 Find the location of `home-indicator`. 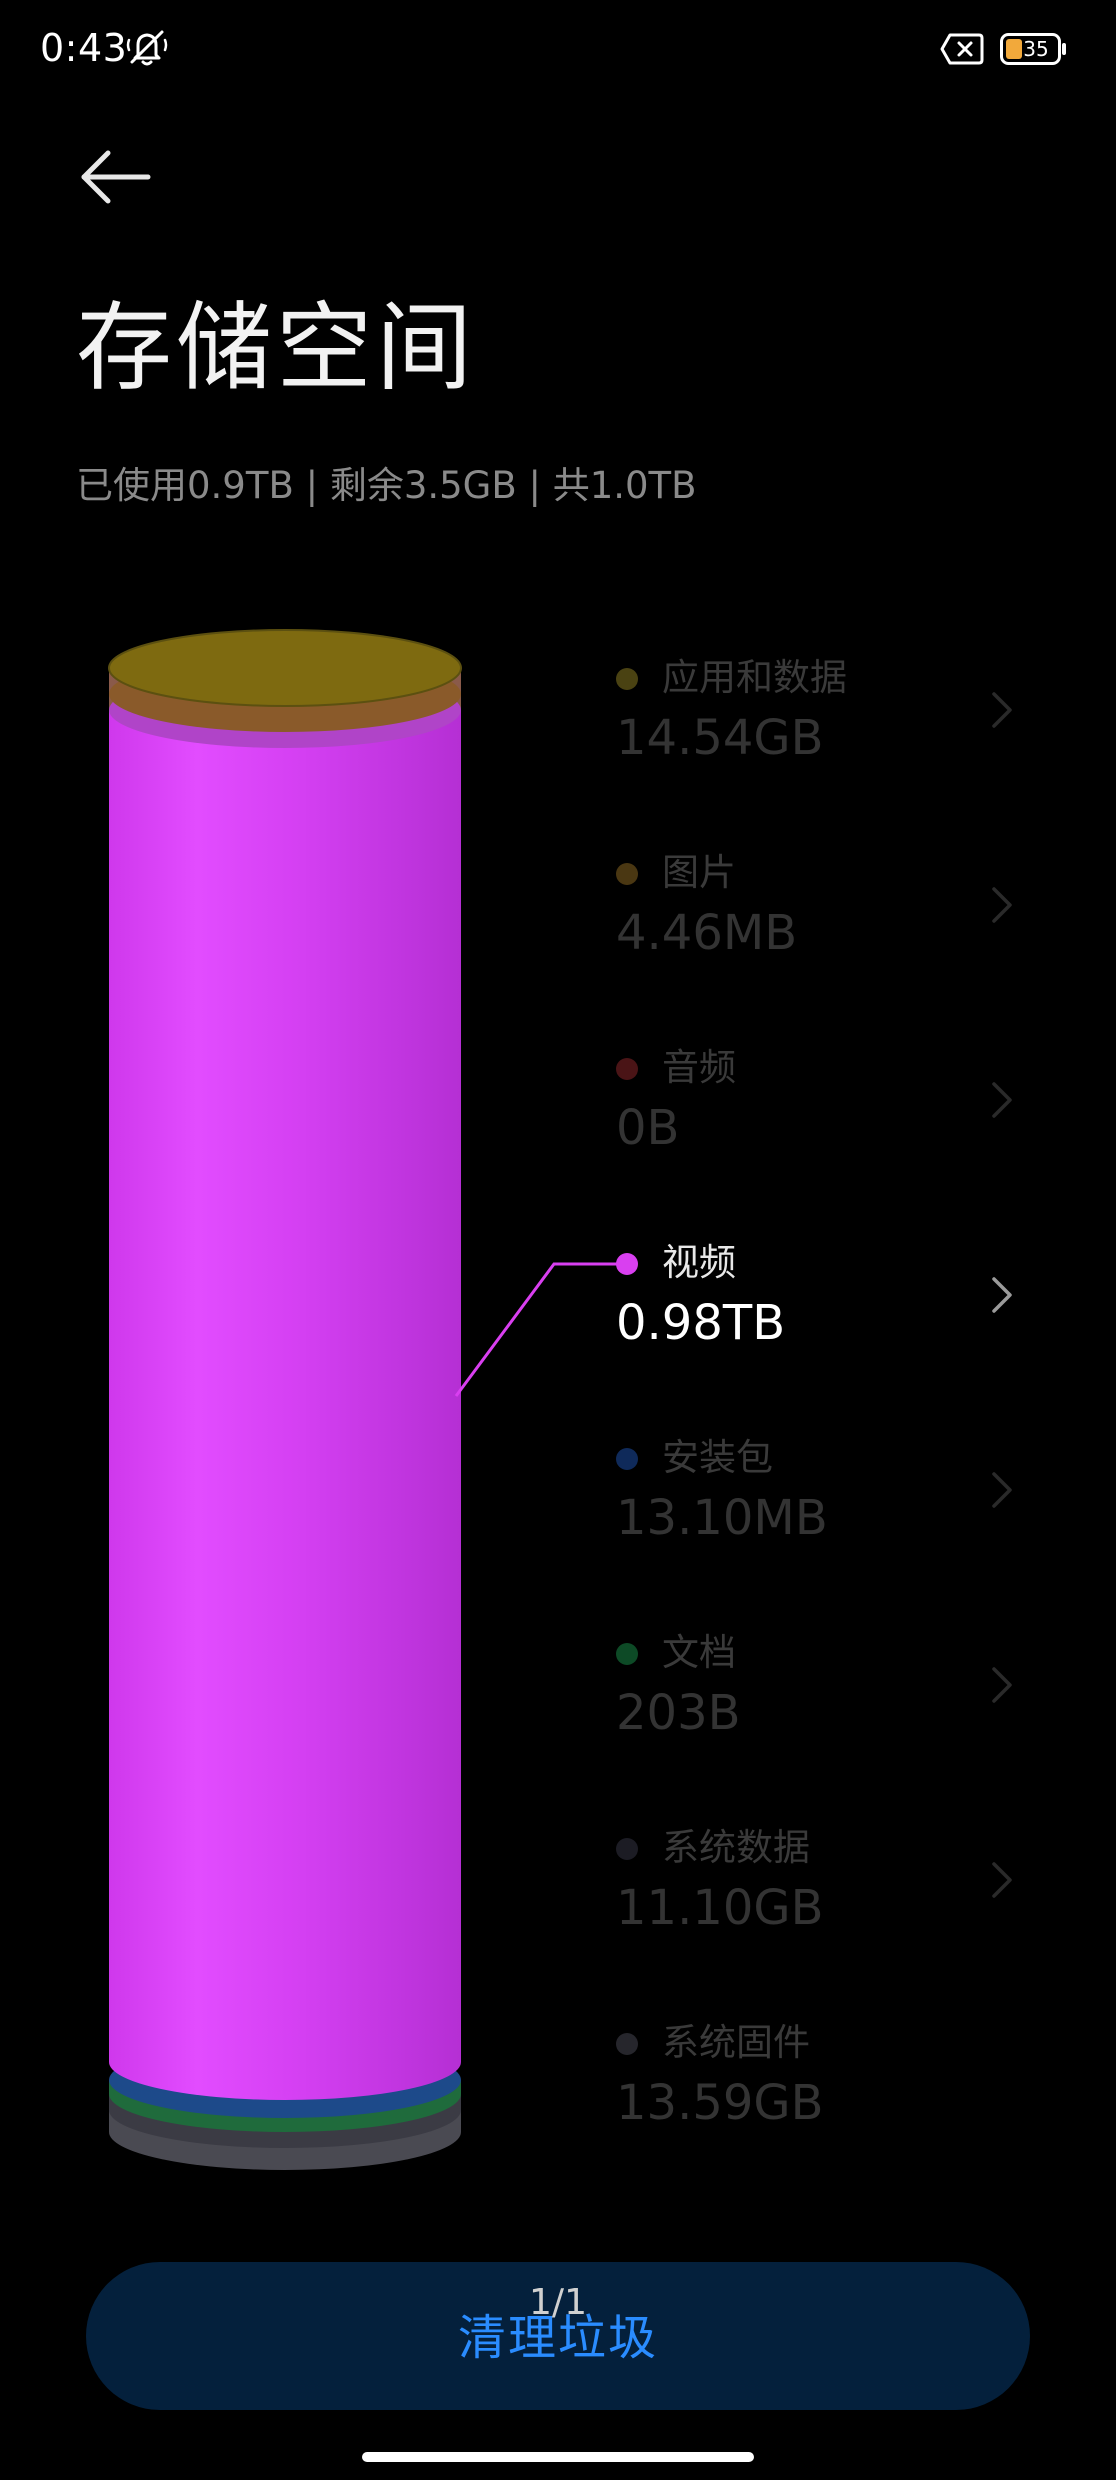

home-indicator is located at coordinates (558, 2457).